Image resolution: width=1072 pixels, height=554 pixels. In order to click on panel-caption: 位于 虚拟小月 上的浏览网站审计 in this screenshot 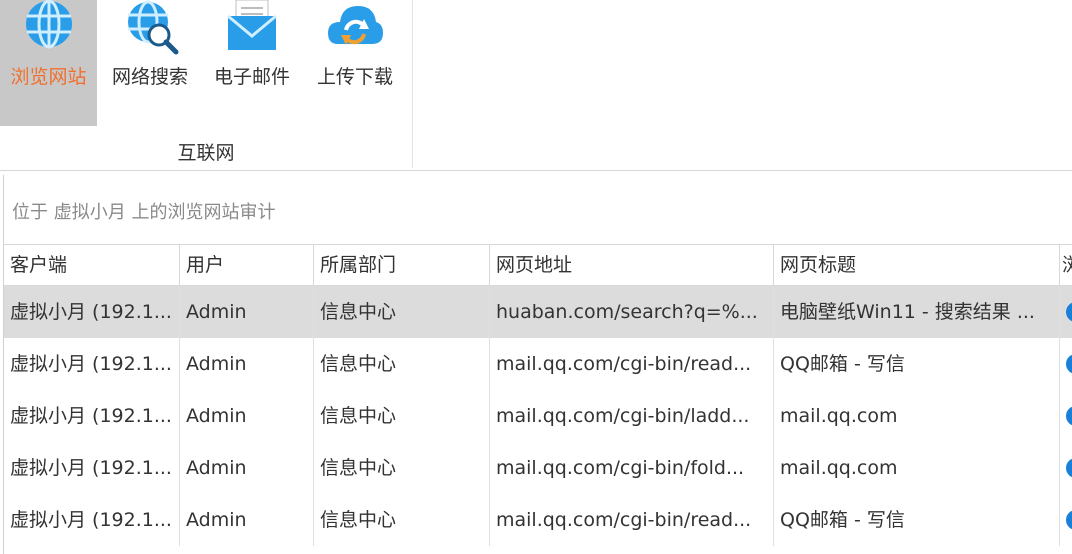, I will do `click(144, 212)`.